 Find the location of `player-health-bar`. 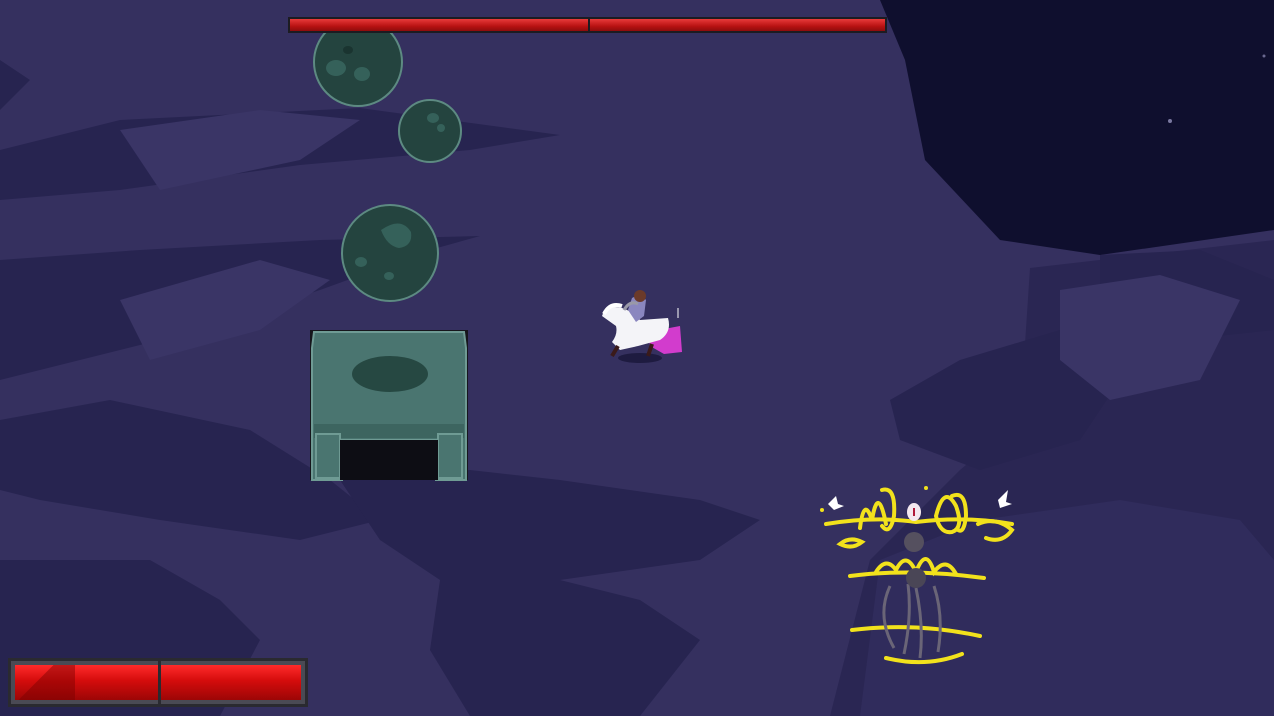

player-health-bar is located at coordinates (158, 682).